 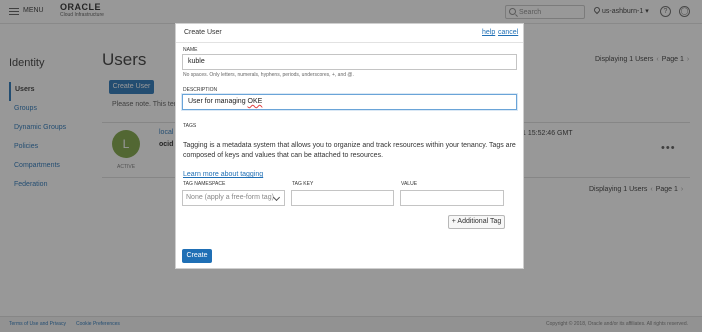 I want to click on description-label: DESCRIPTION, so click(x=200, y=90).